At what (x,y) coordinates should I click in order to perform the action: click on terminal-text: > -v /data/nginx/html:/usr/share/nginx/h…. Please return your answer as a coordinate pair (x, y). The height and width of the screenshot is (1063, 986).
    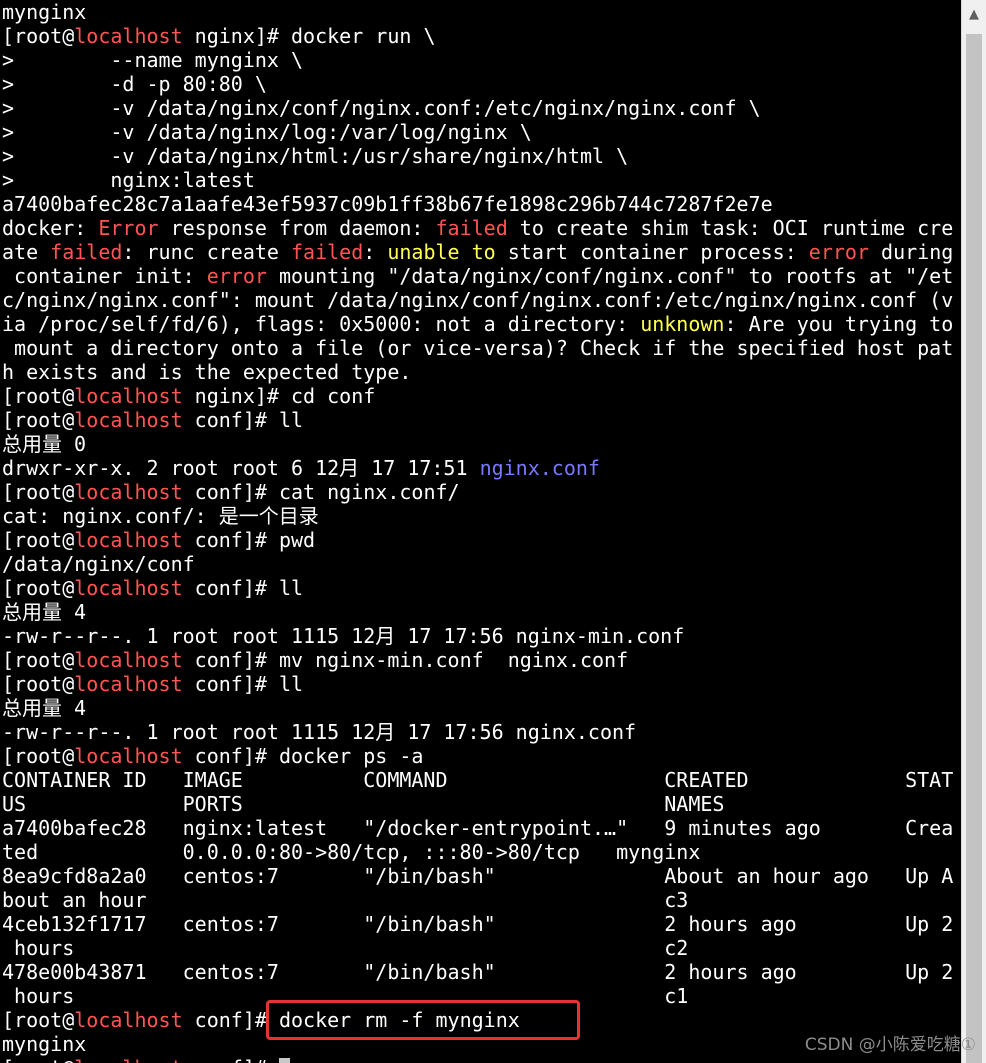
    Looking at the image, I should click on (315, 156).